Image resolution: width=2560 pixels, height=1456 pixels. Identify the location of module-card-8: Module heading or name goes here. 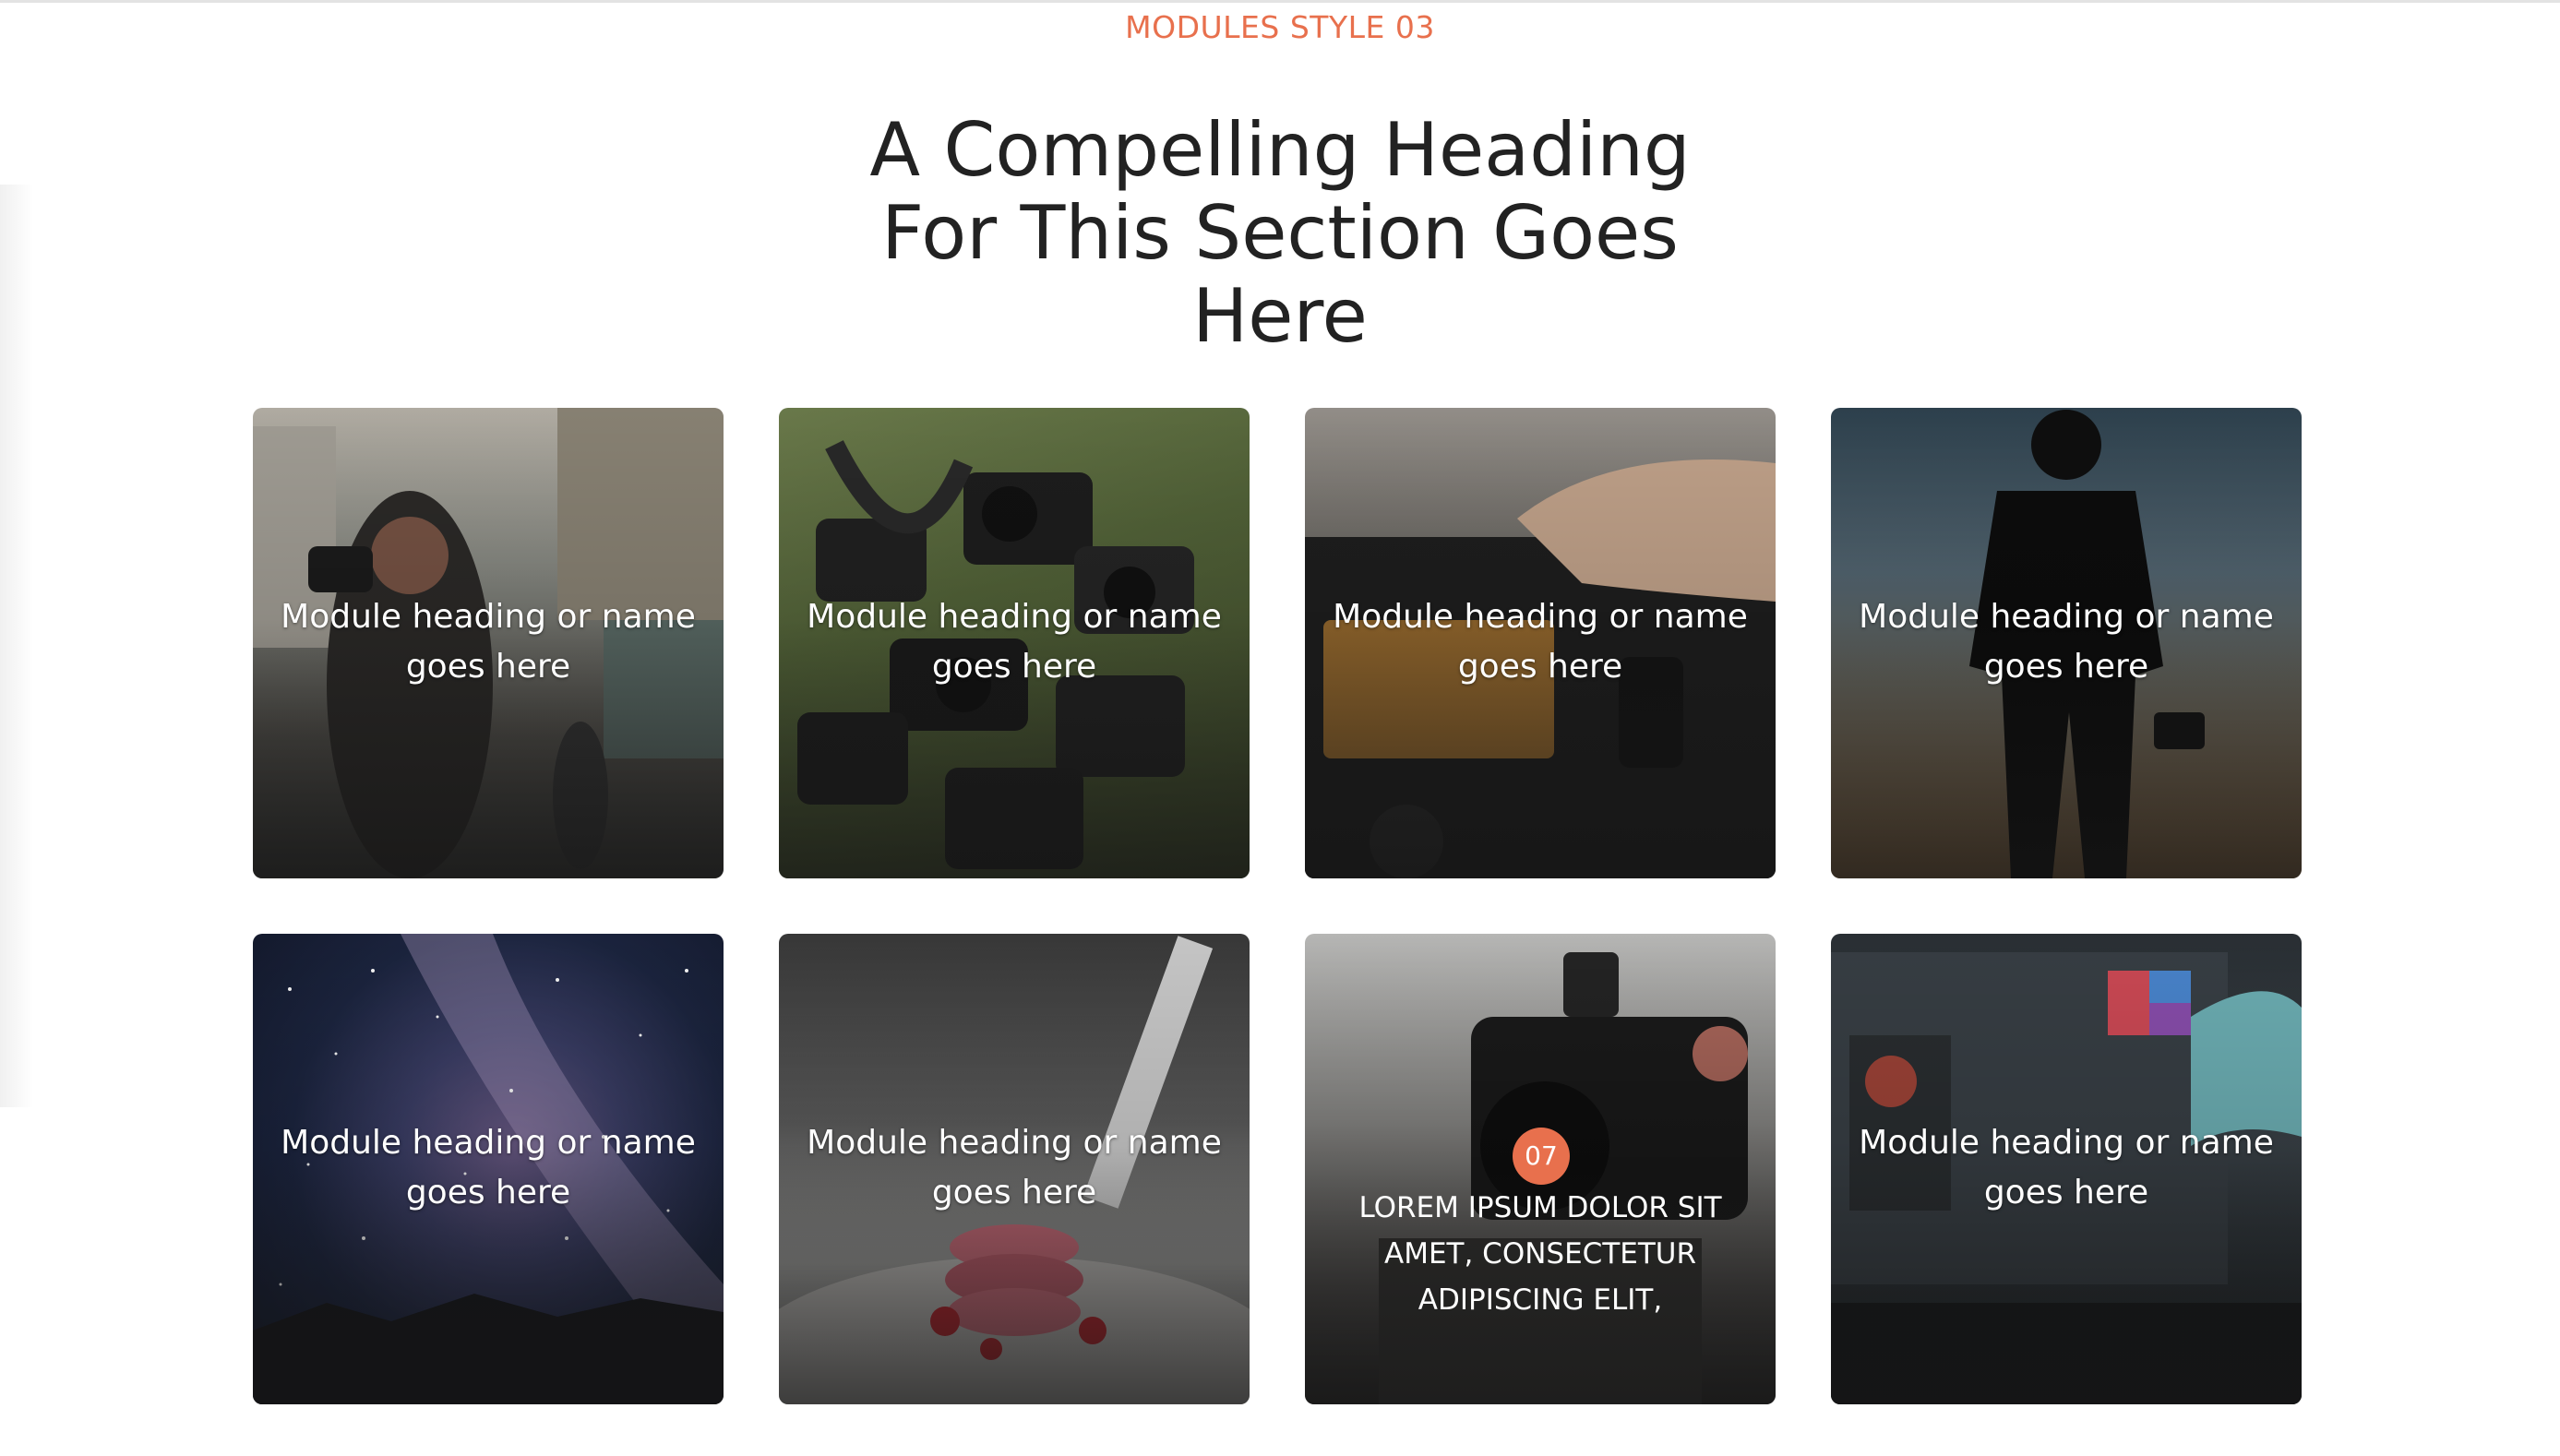
(2066, 1169).